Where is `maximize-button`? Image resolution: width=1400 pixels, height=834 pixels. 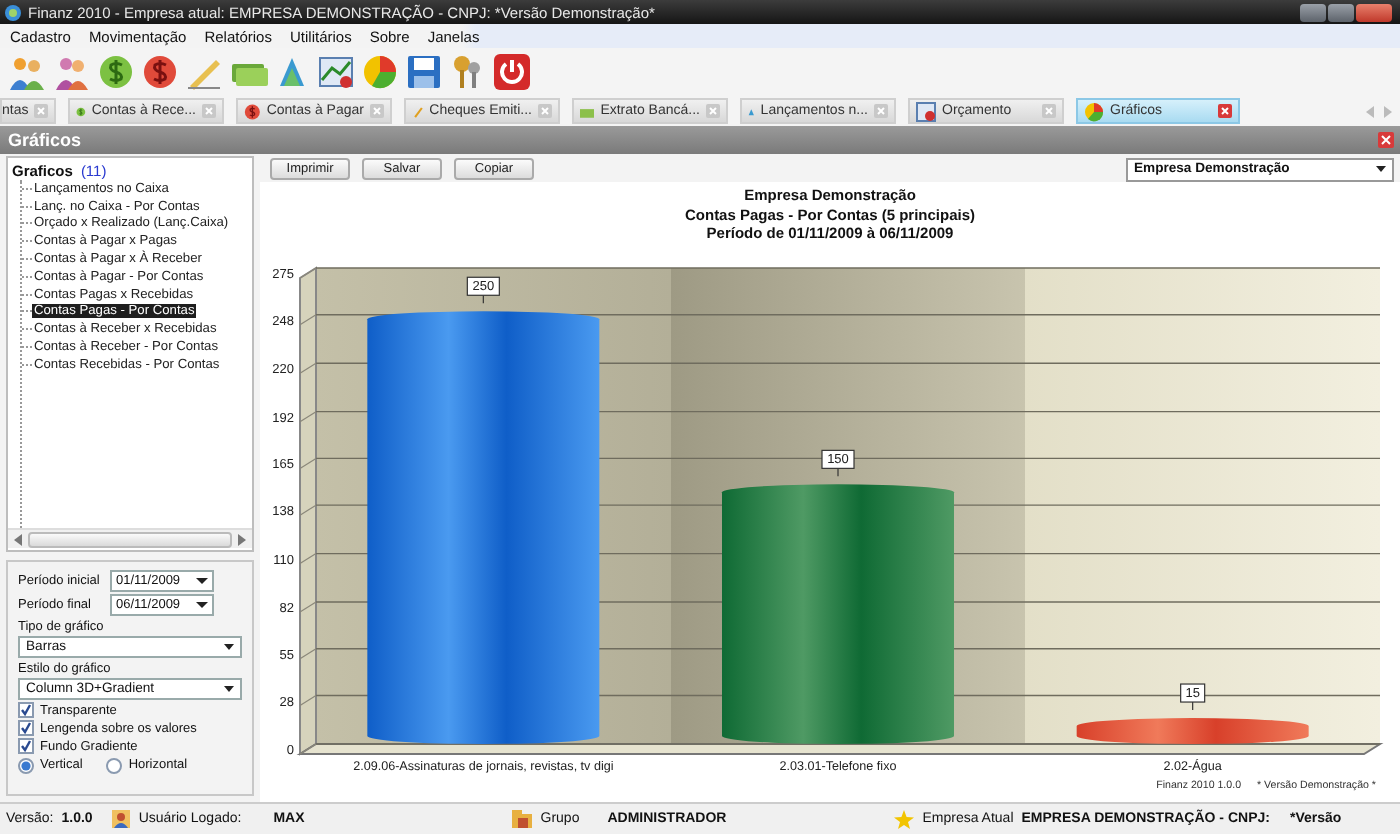
maximize-button is located at coordinates (1341, 12).